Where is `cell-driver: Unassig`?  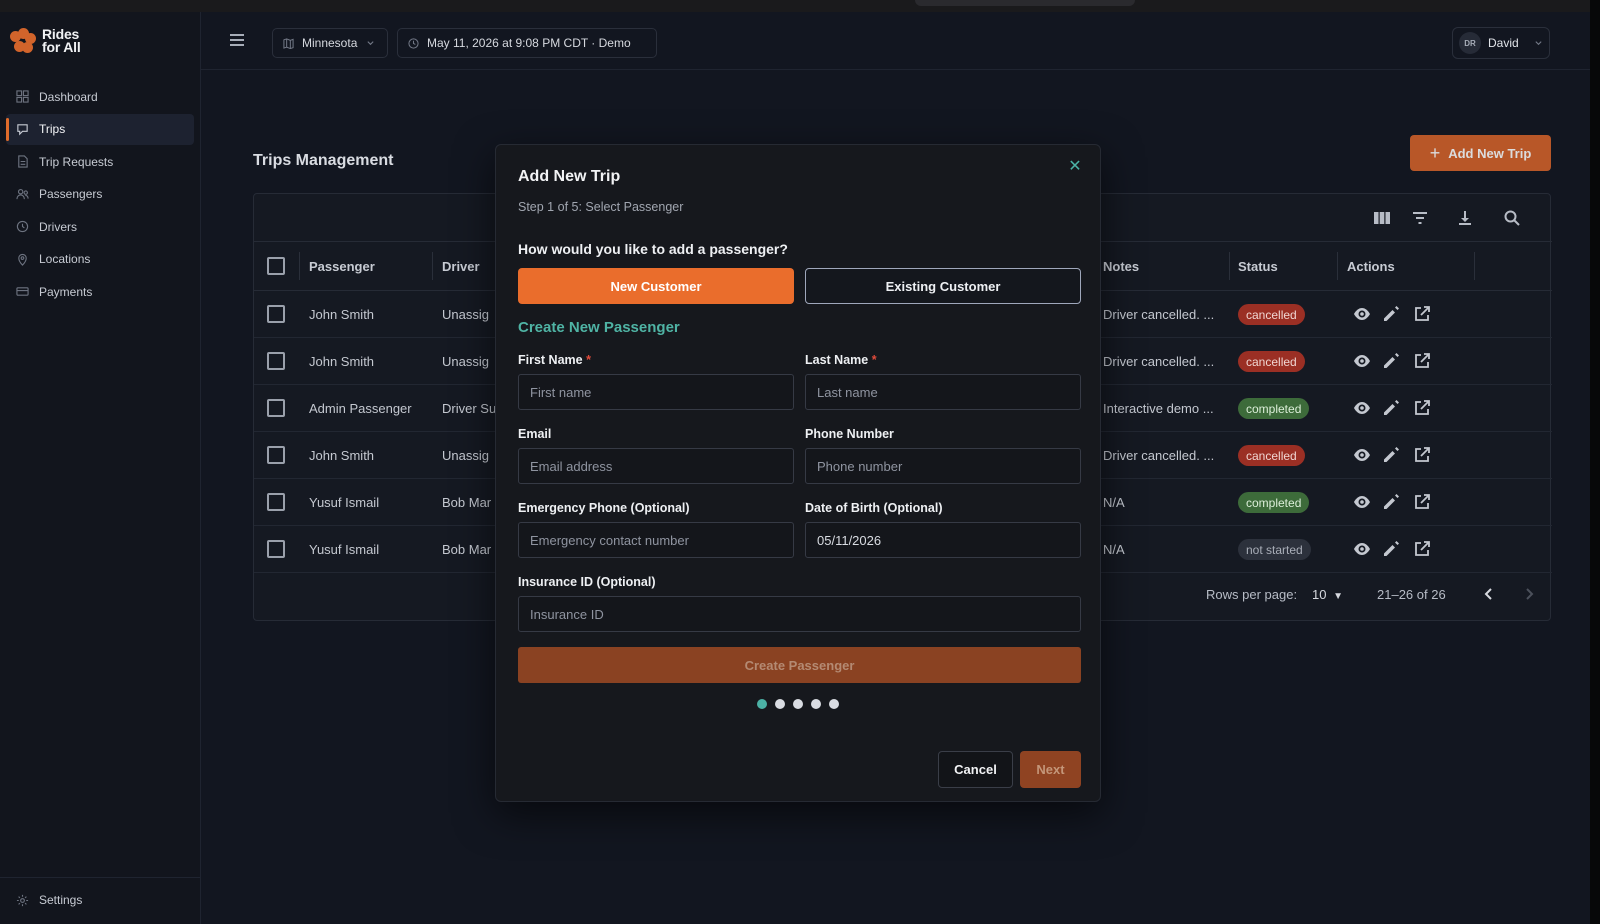 cell-driver: Unassig is located at coordinates (465, 361).